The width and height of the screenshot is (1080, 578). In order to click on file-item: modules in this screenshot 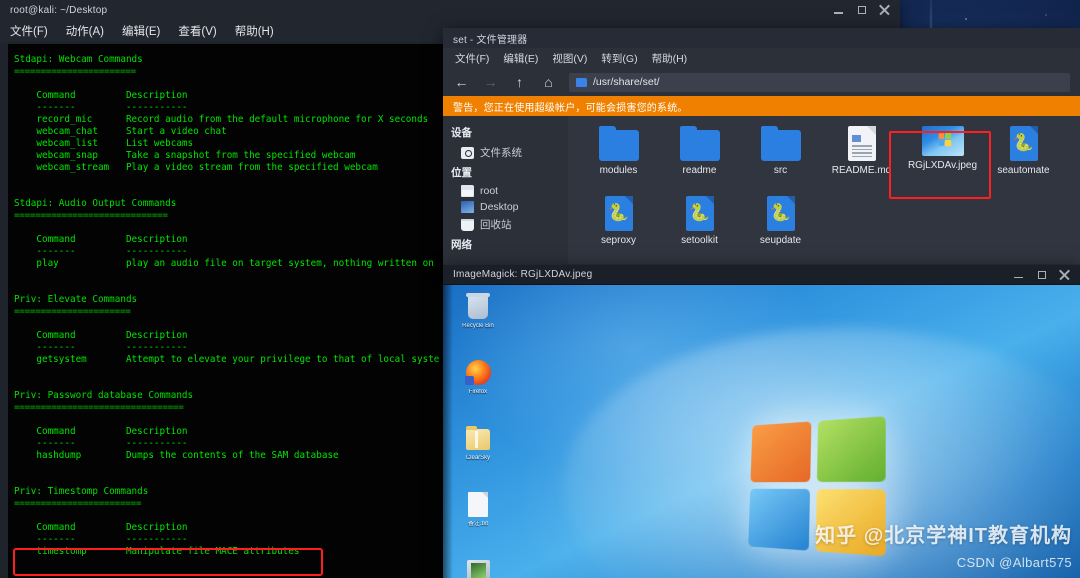, I will do `click(618, 161)`.